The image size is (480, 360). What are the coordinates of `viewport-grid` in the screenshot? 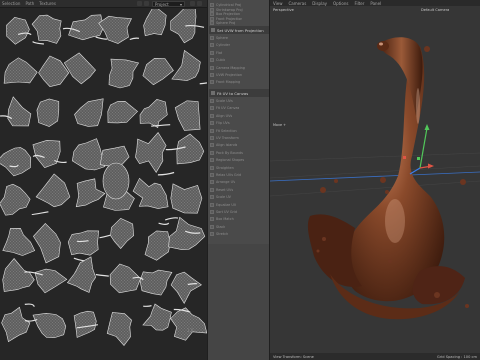 It's located at (375, 174).